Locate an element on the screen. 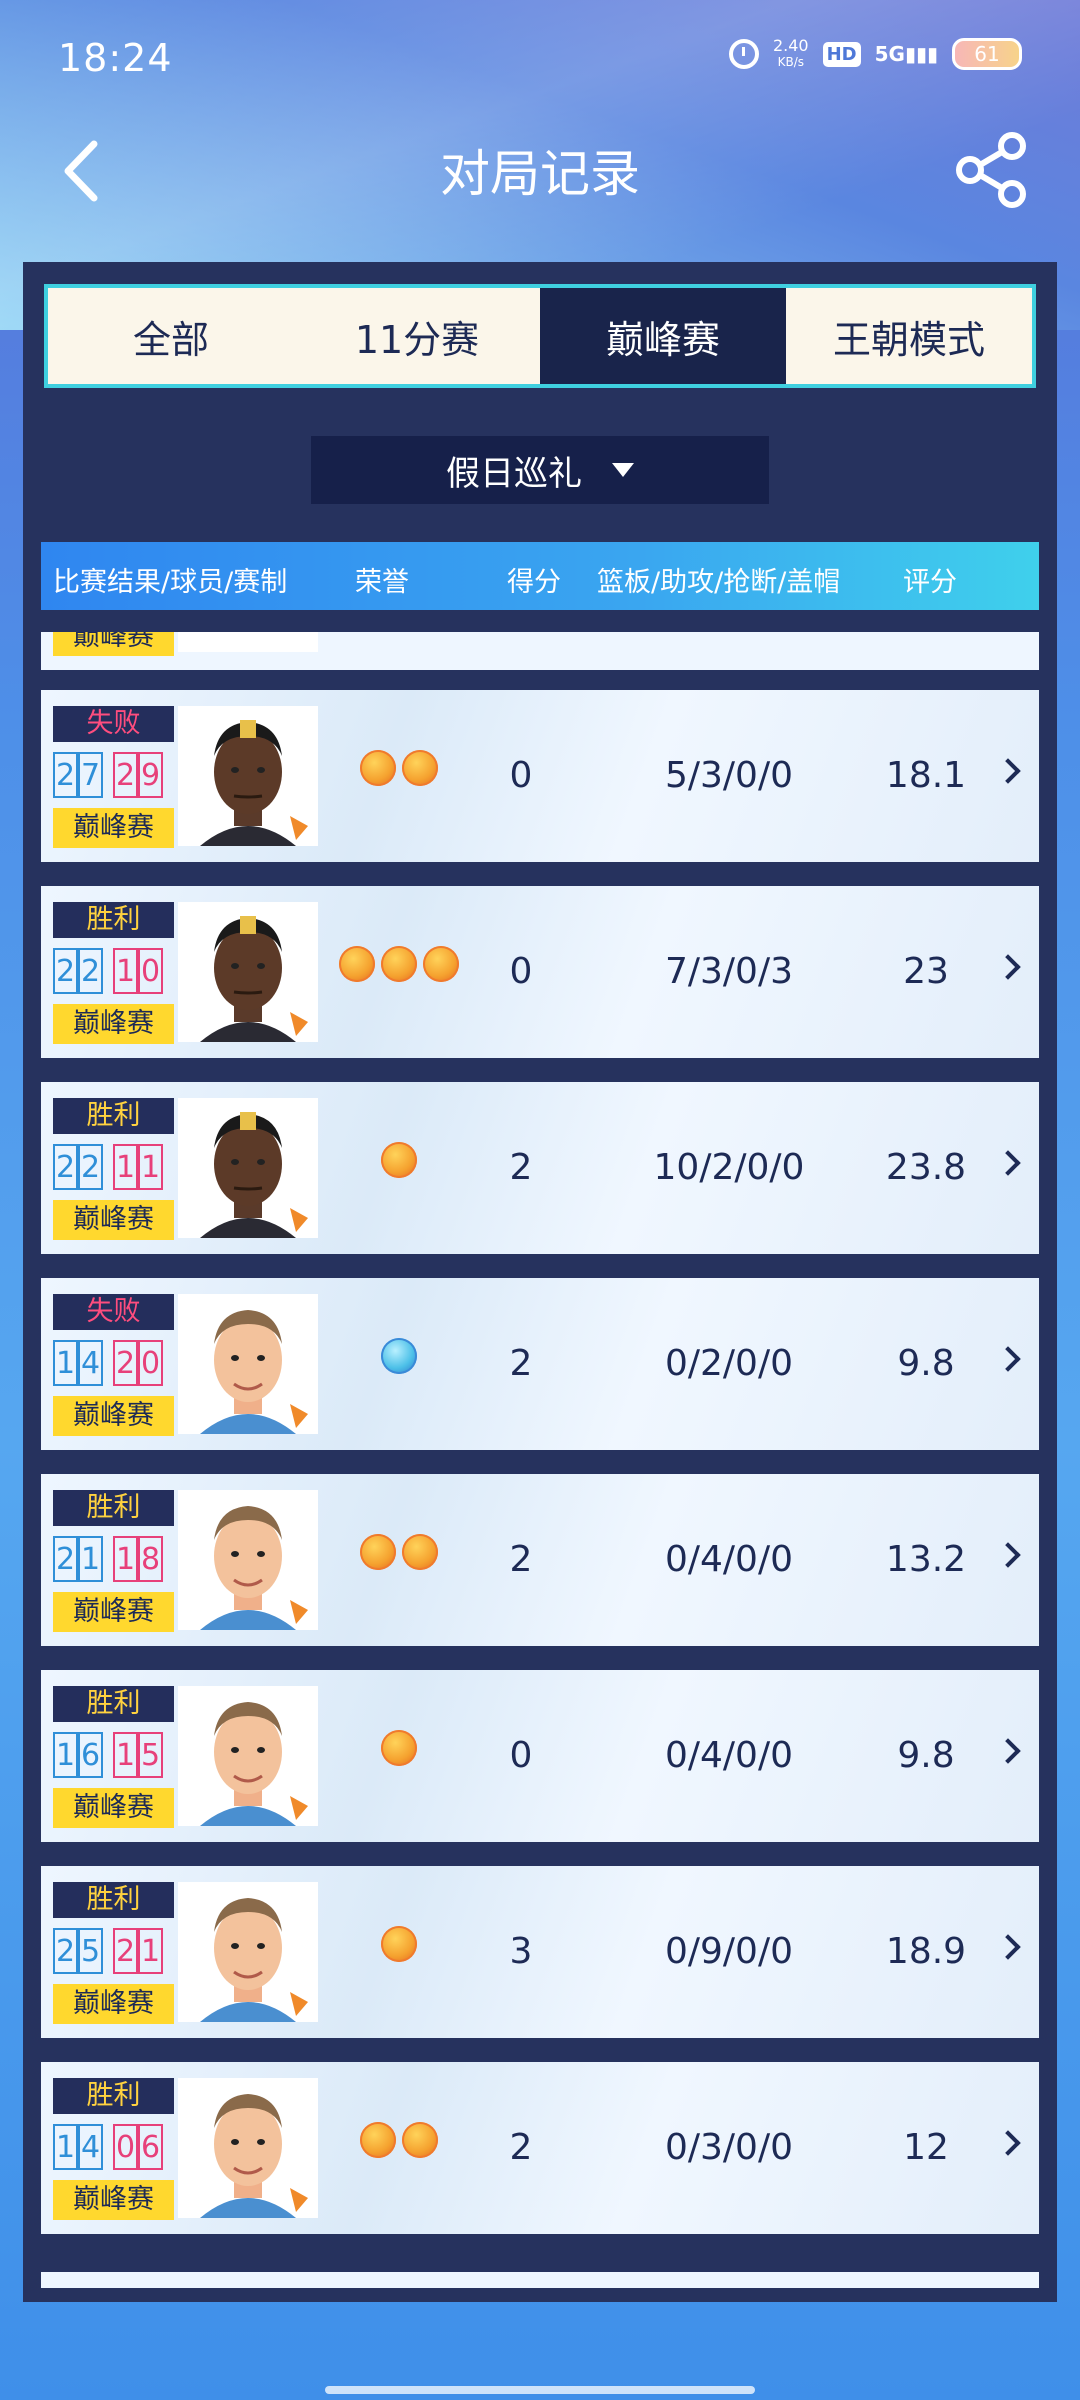 The image size is (1080, 2400). stats-value: 0/2/0/0 is located at coordinates (728, 1363).